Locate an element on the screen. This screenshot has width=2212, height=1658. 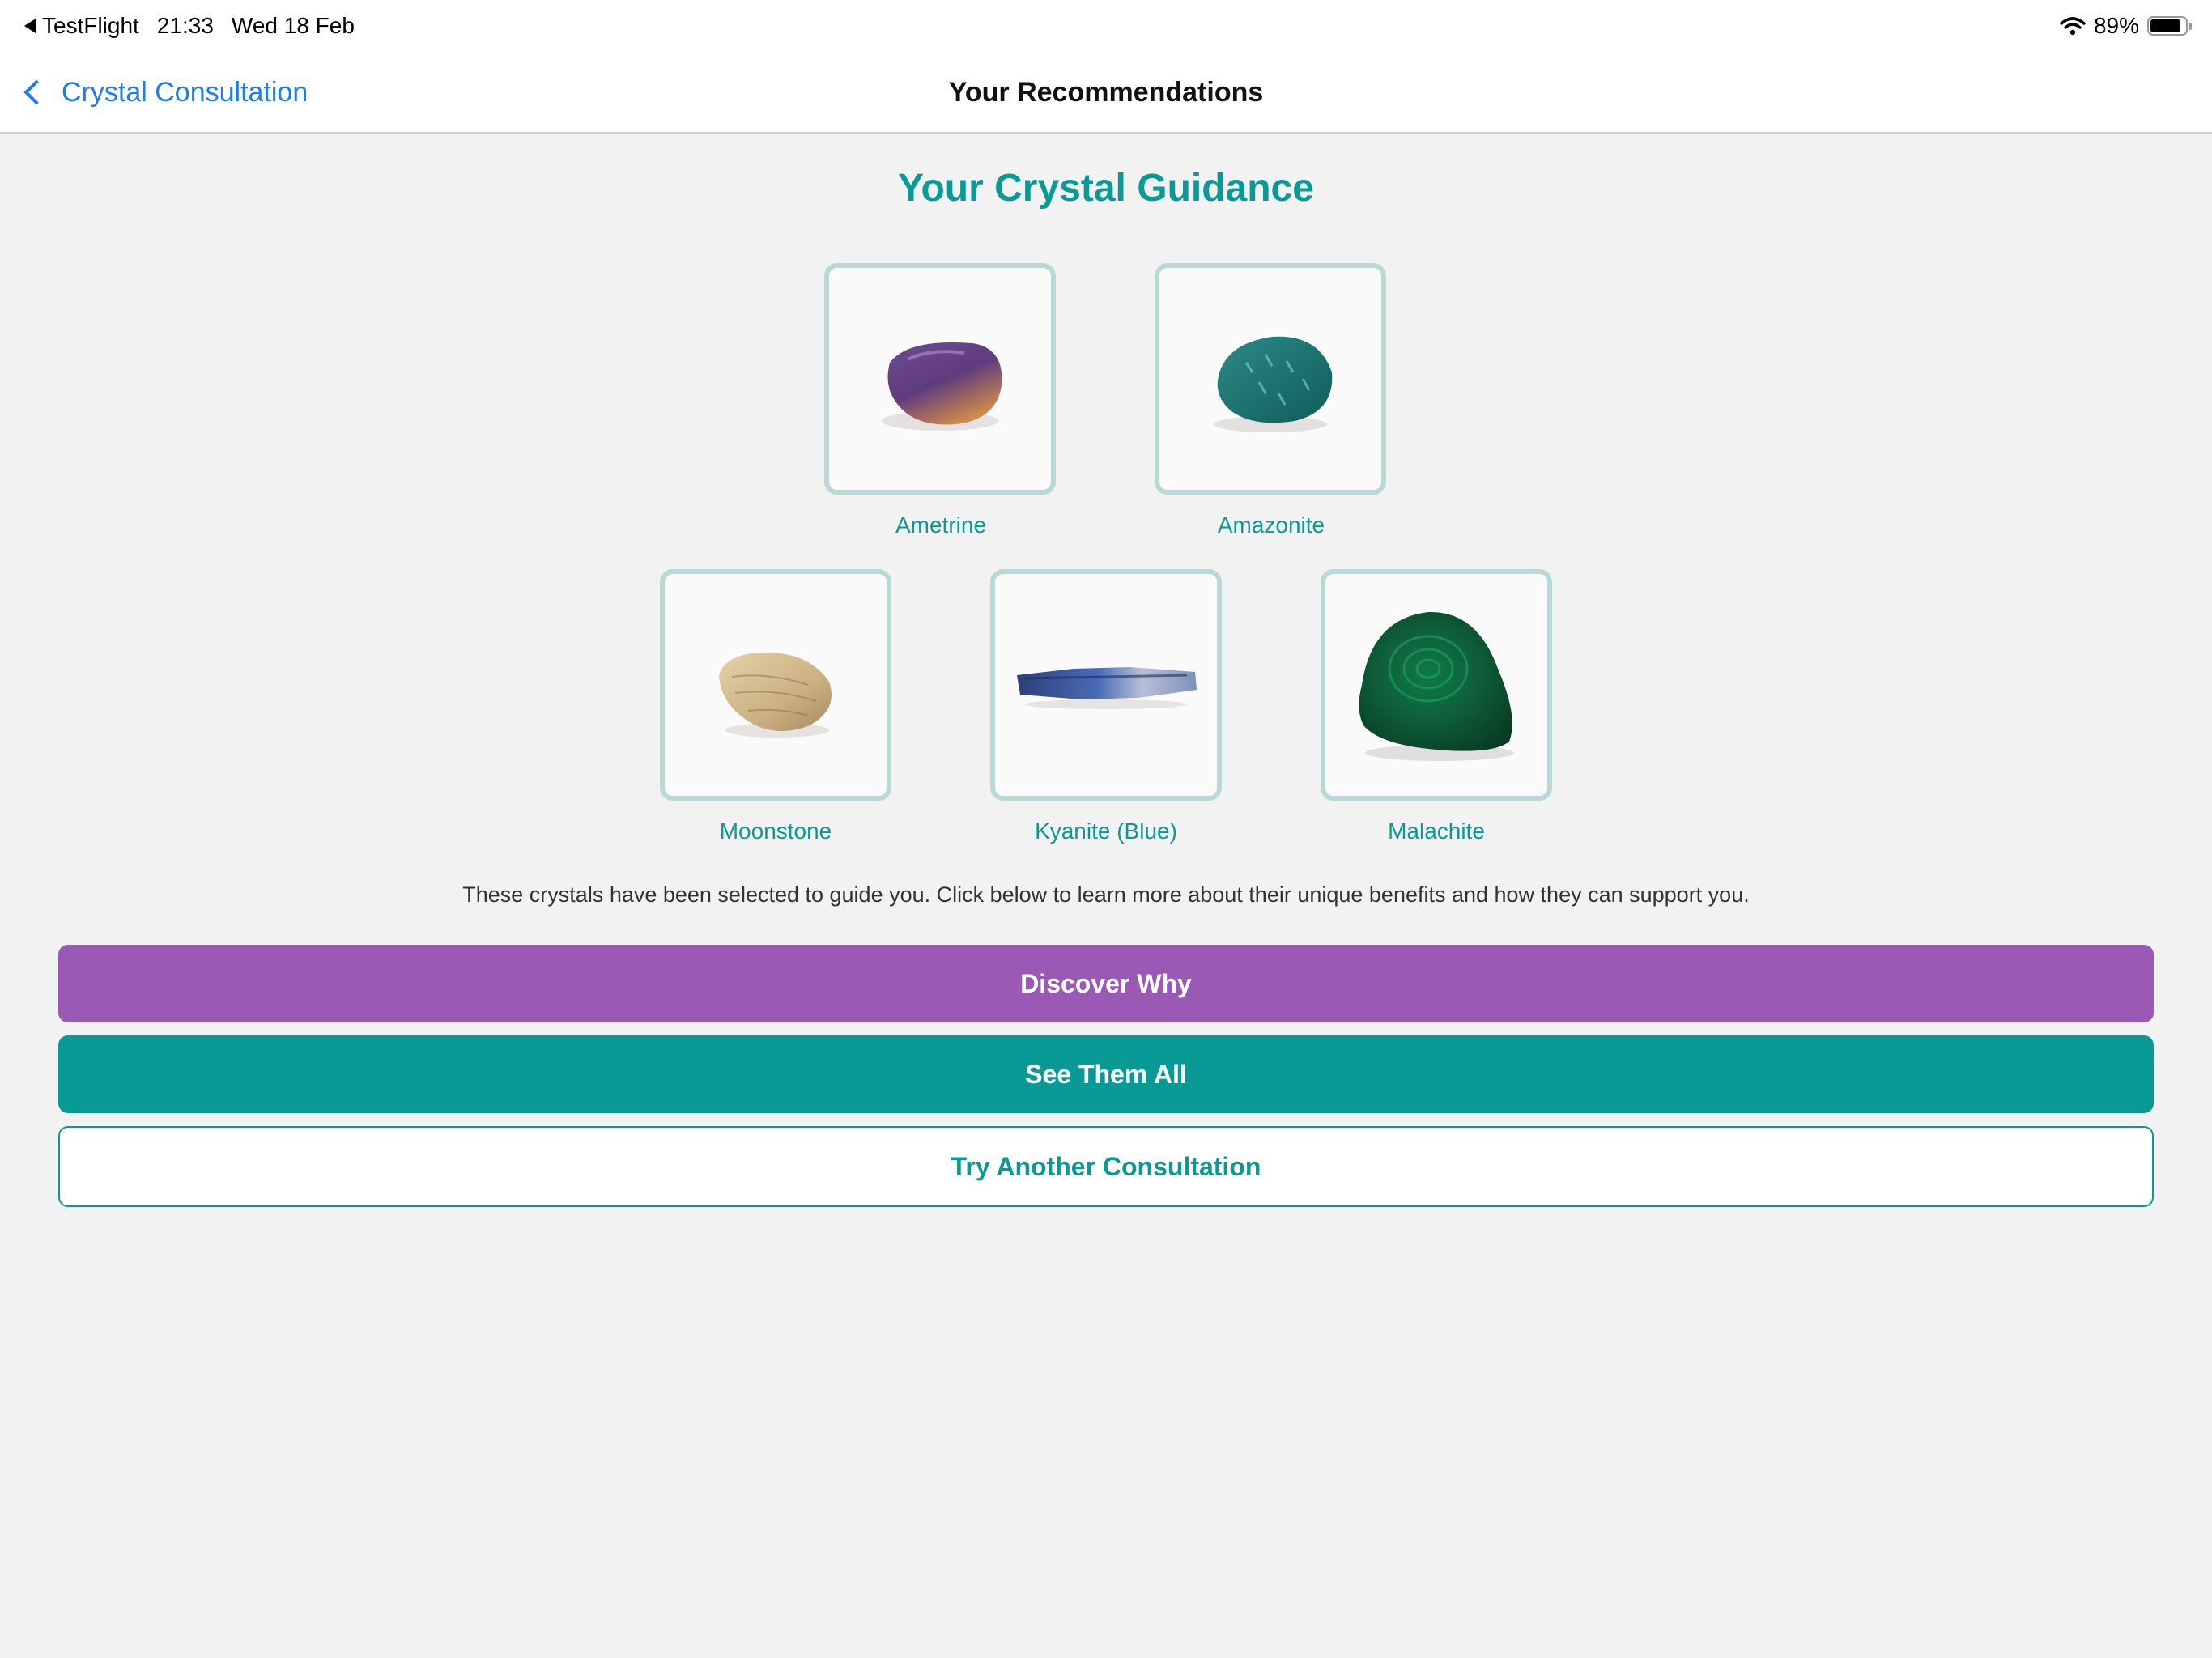
section-heading: Your Crystal Guidance is located at coordinates (1106, 188).